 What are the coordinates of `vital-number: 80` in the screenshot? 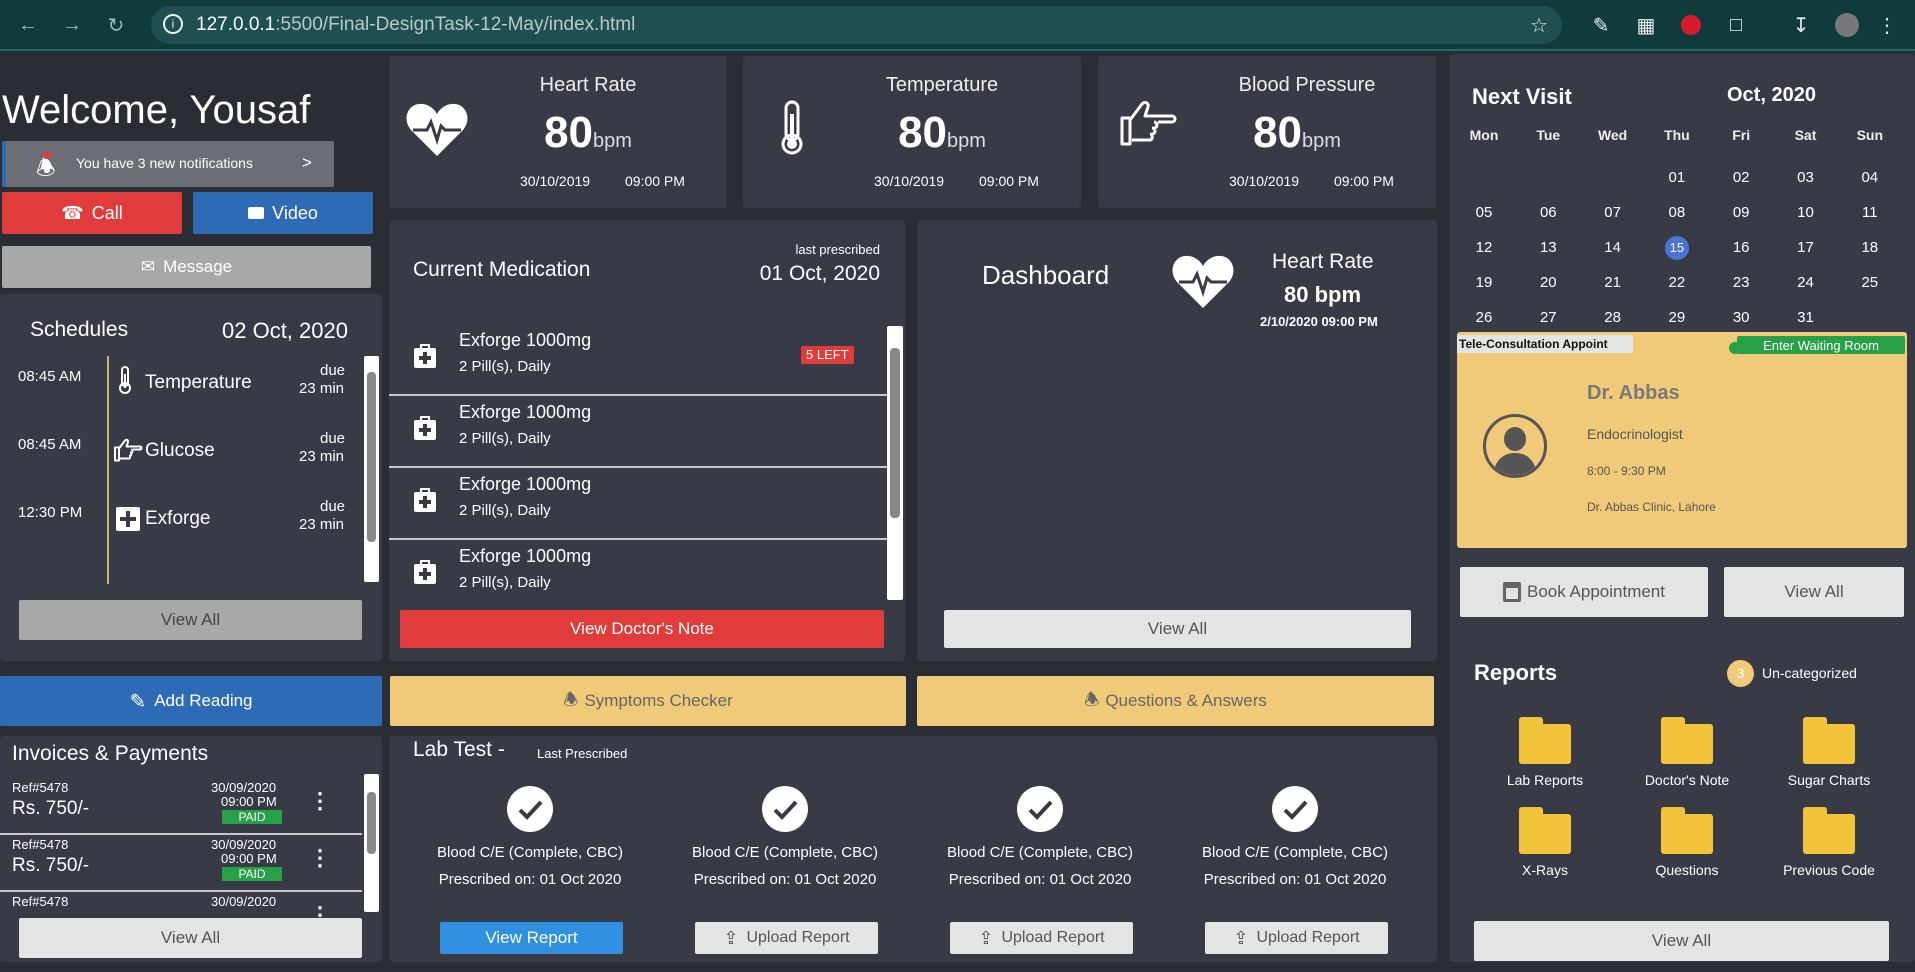 It's located at (1278, 132).